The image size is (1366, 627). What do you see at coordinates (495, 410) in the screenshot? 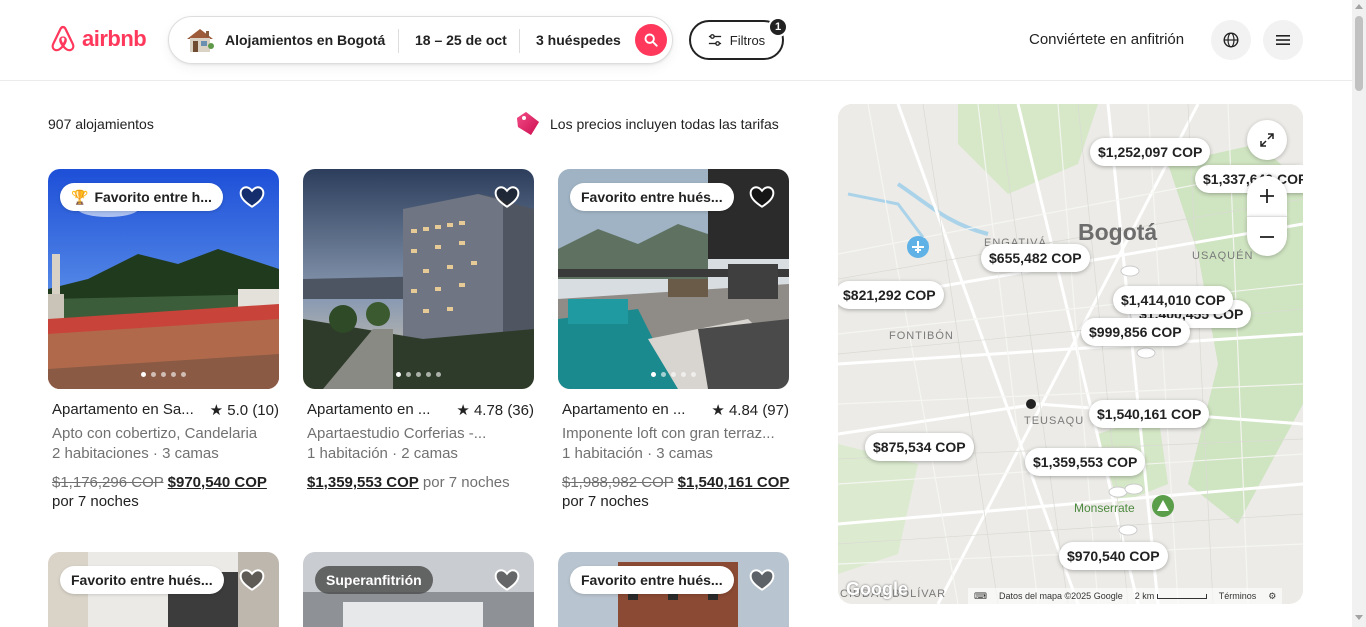
I see `listing-rating: ★ 4.78 (36)` at bounding box center [495, 410].